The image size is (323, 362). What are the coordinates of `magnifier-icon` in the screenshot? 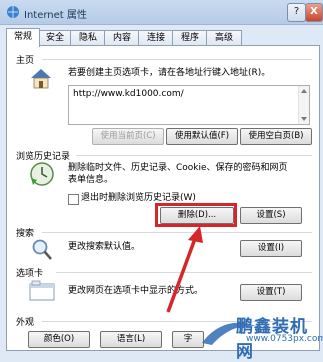 It's located at (42, 249).